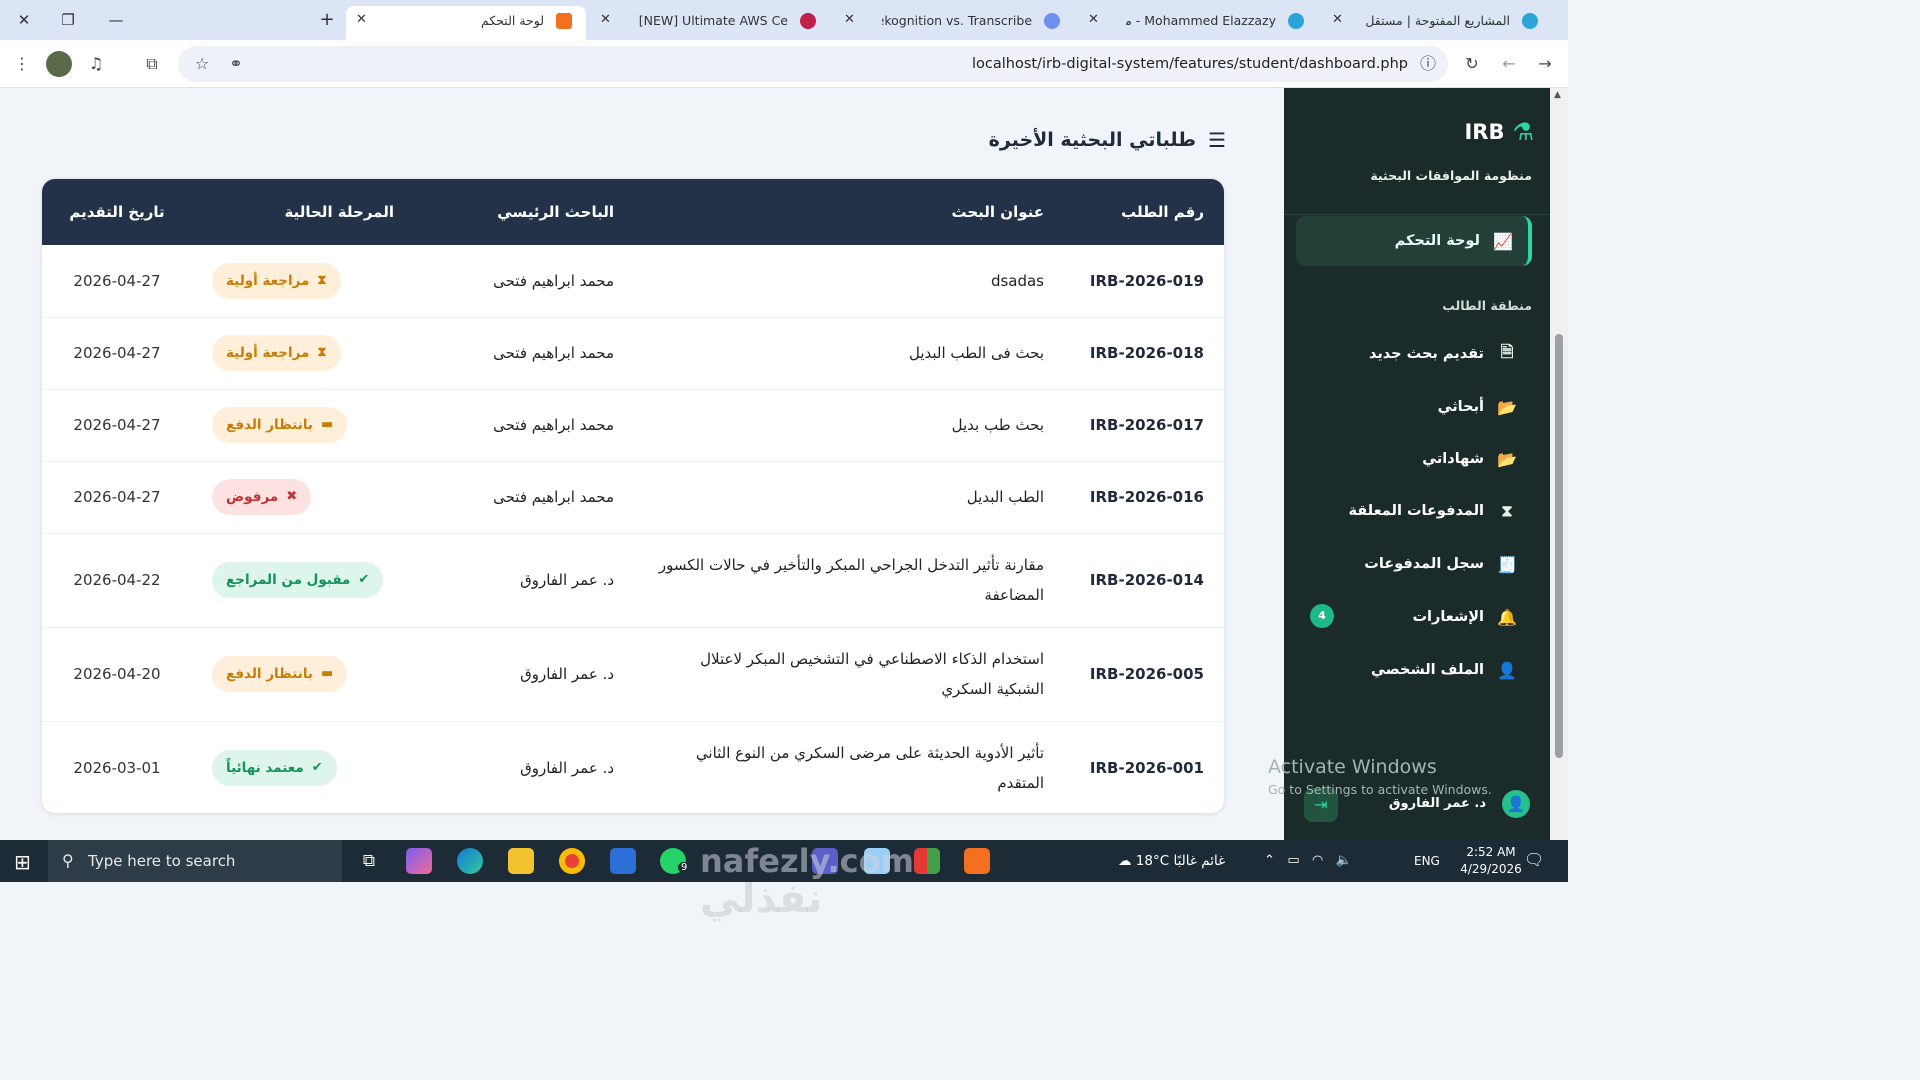  I want to click on task-view-icon: ⧉, so click(369, 861).